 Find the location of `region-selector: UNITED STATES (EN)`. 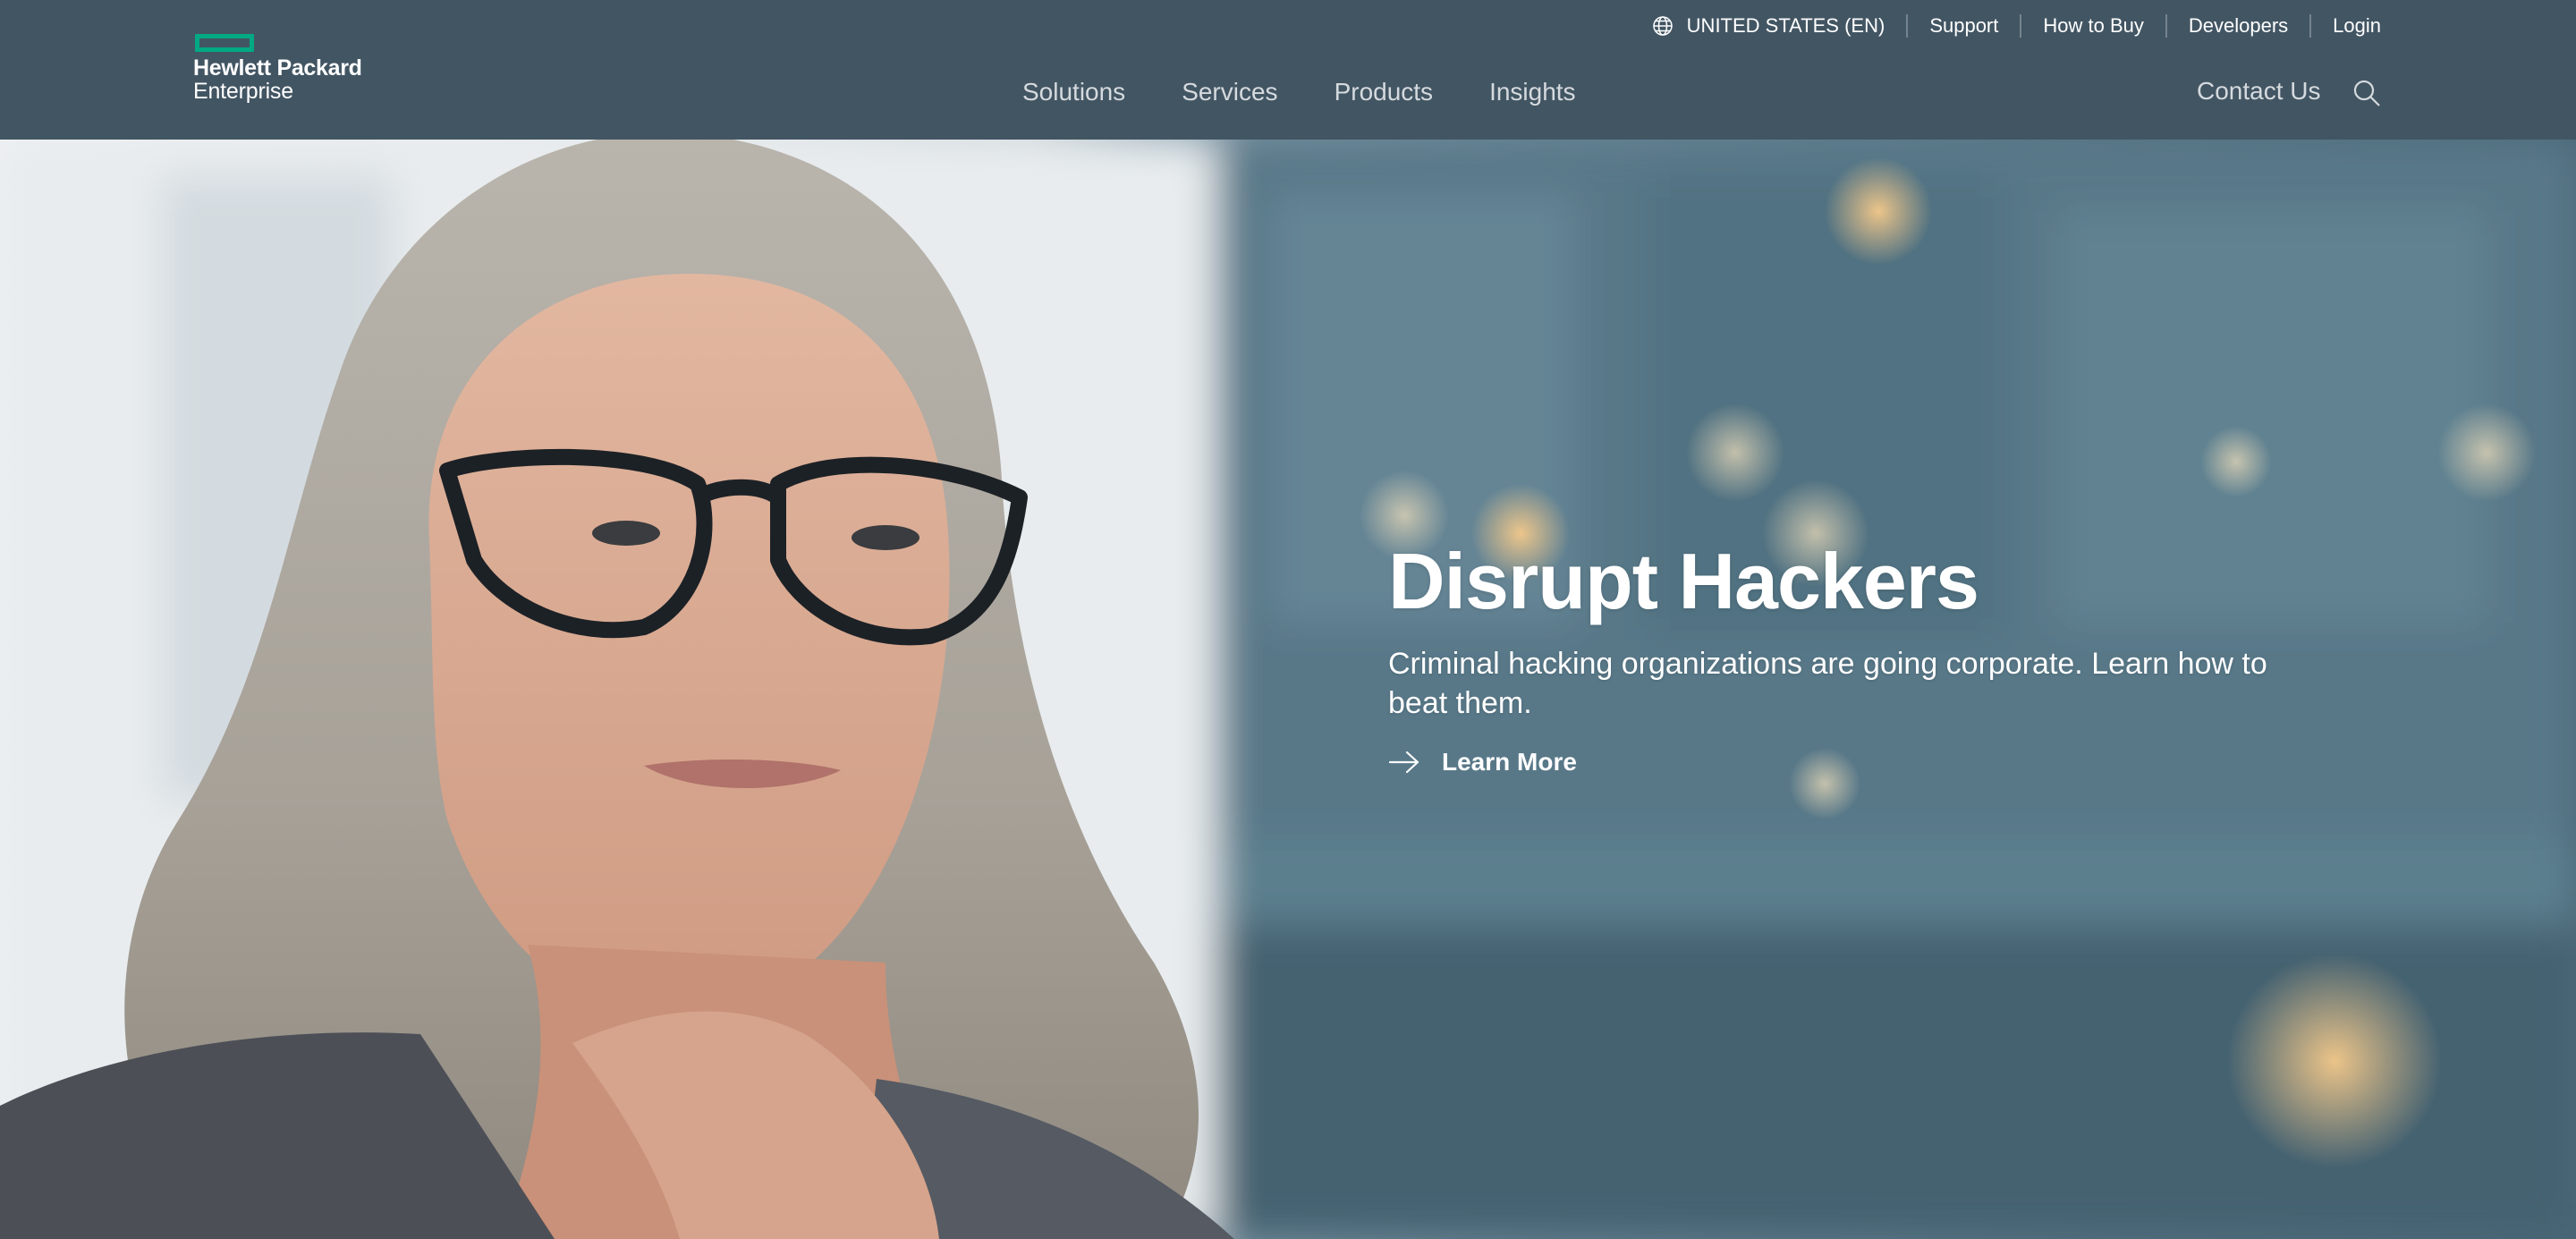

region-selector: UNITED STATES (EN) is located at coordinates (1768, 26).